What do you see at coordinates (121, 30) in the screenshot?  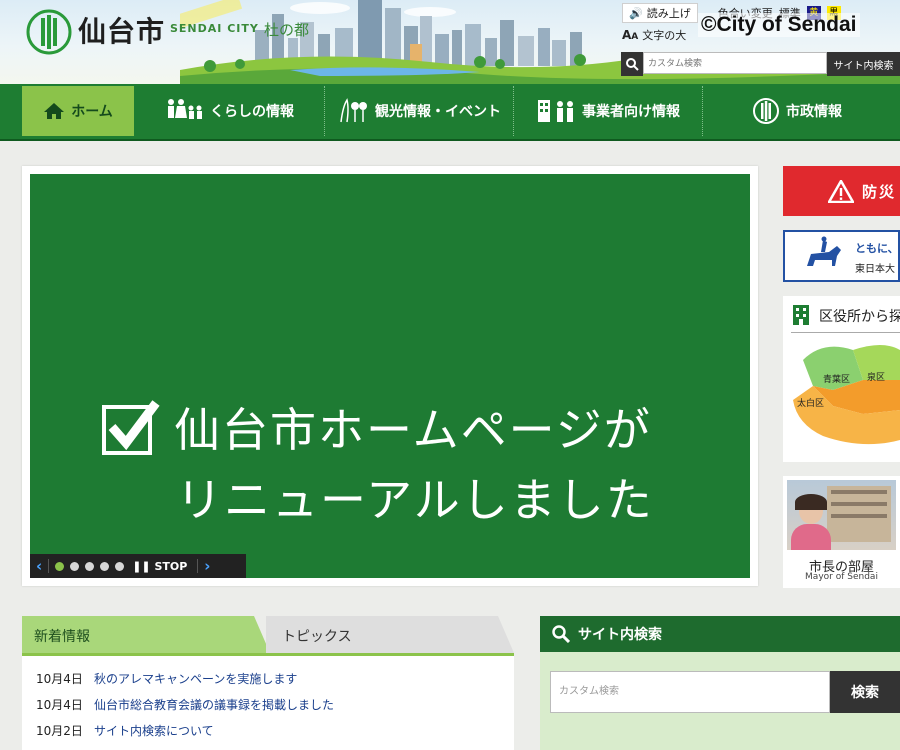 I see `site-logo-text: 仙台市` at bounding box center [121, 30].